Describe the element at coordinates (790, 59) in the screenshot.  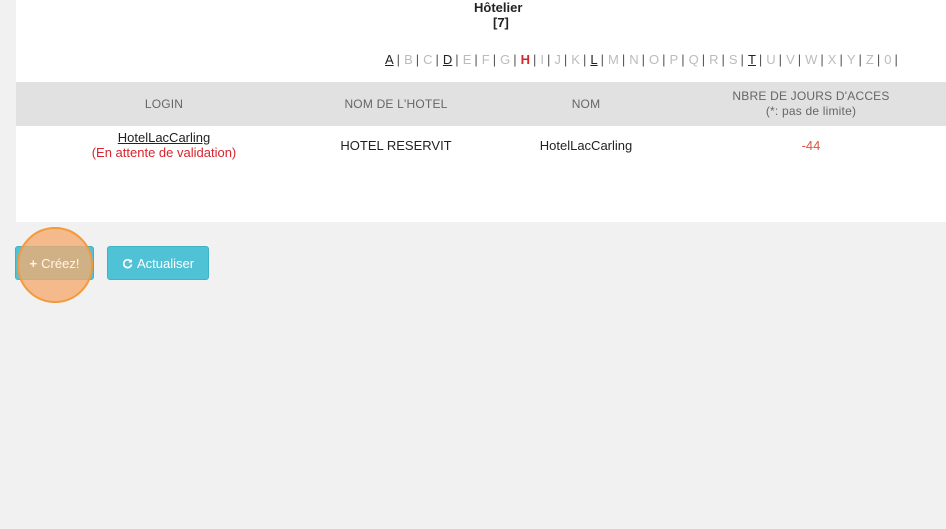
I see `alphabet-letter-v: V` at that location.